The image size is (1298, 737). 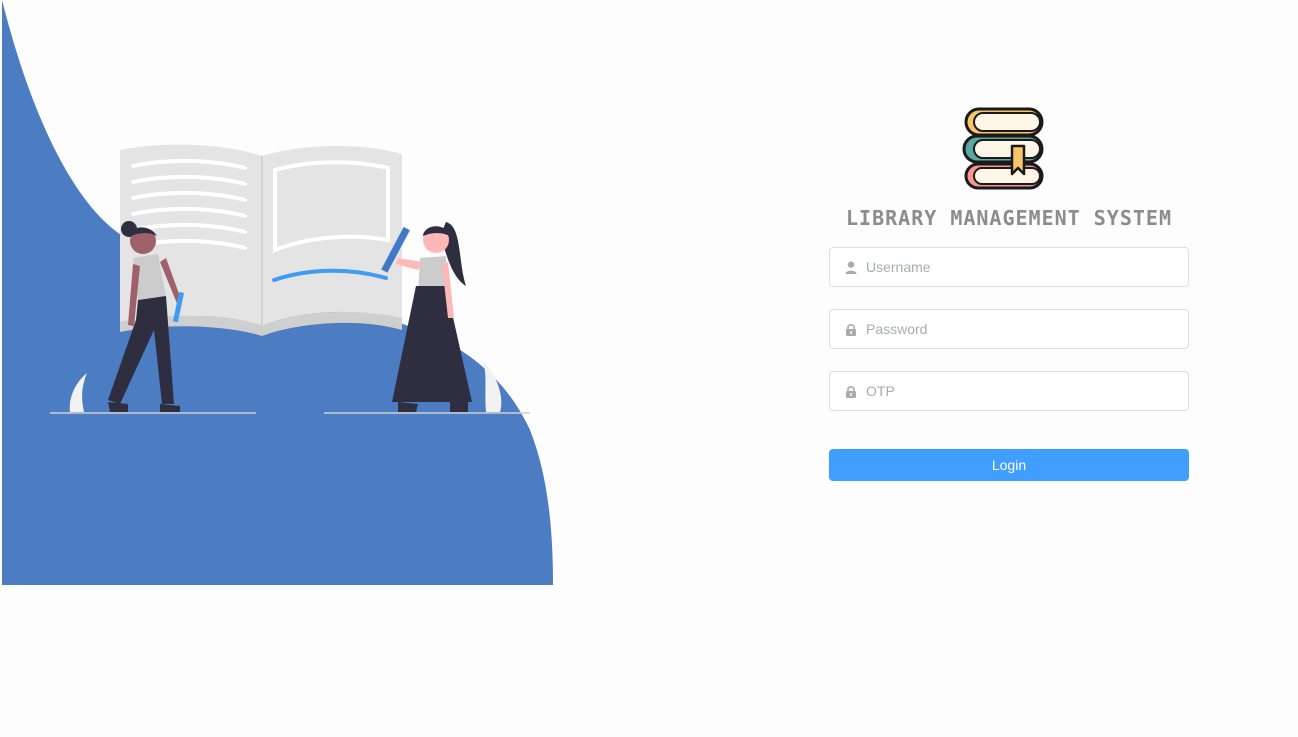 What do you see at coordinates (1024, 329) in the screenshot?
I see `password-input` at bounding box center [1024, 329].